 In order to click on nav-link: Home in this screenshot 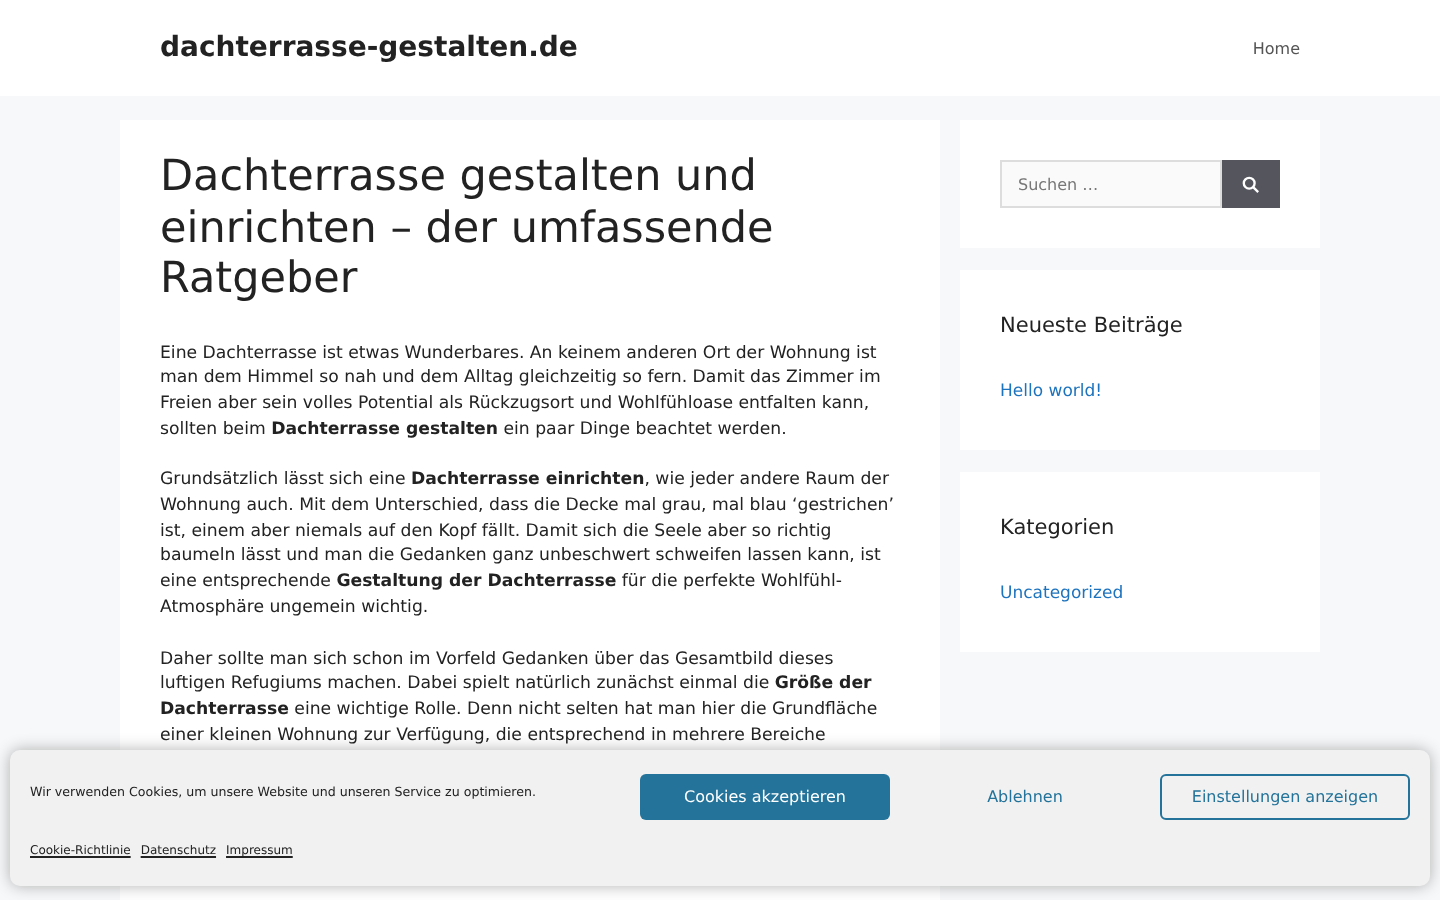, I will do `click(1276, 48)`.